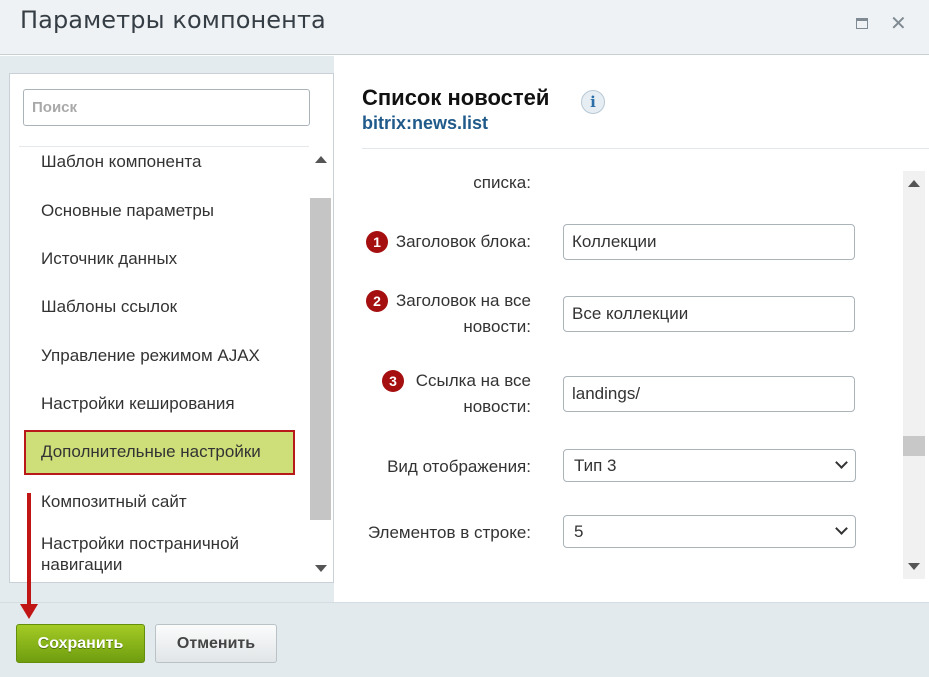  What do you see at coordinates (497, 406) in the screenshot?
I see `label-all-news-link-2: новости:` at bounding box center [497, 406].